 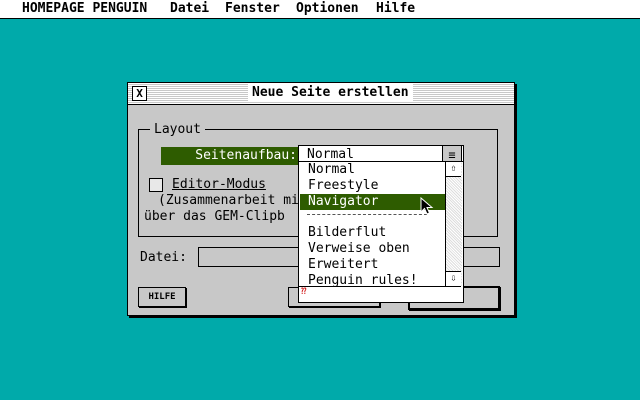 I want to click on option-erweitert: Erweitert, so click(x=376, y=265).